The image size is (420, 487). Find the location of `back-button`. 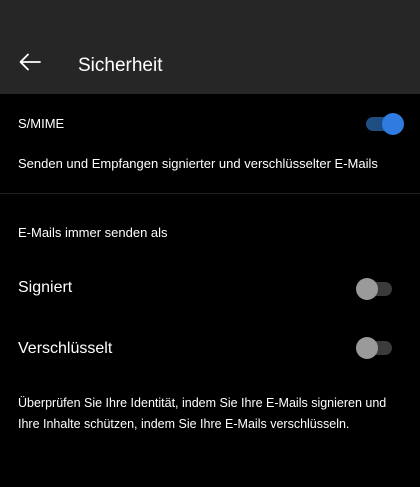

back-button is located at coordinates (30, 62).